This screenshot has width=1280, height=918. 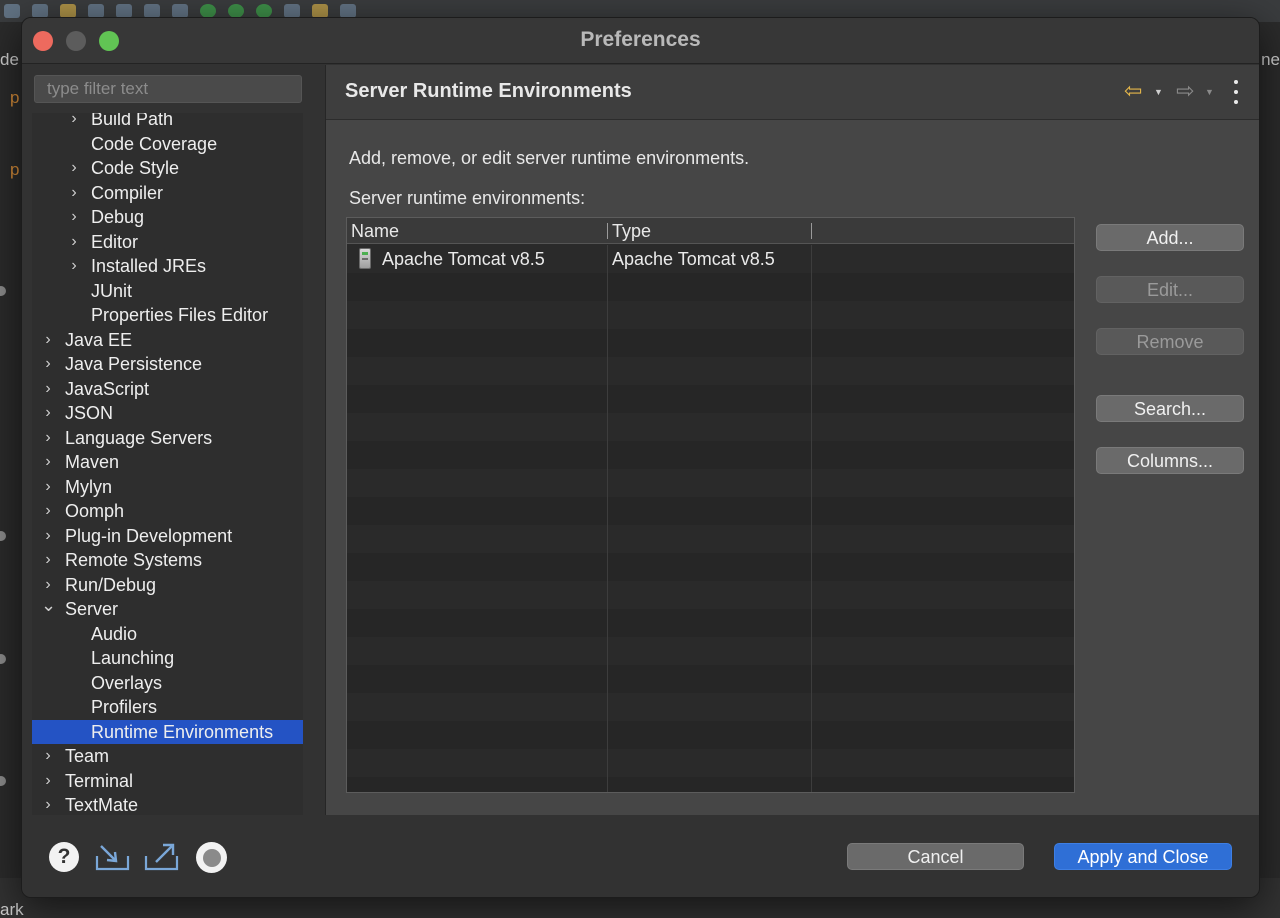 What do you see at coordinates (168, 89) in the screenshot?
I see `filter-input` at bounding box center [168, 89].